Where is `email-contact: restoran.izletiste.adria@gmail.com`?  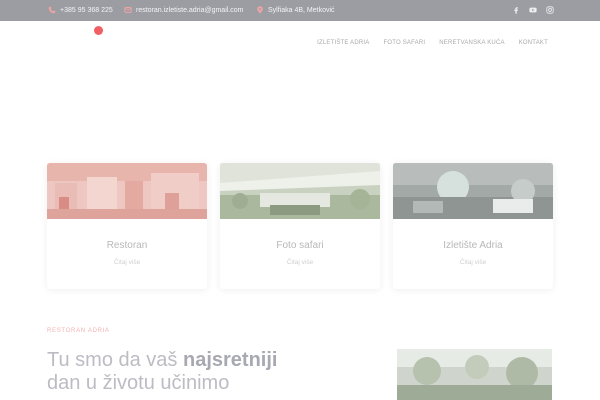
email-contact: restoran.izletiste.adria@gmail.com is located at coordinates (183, 10).